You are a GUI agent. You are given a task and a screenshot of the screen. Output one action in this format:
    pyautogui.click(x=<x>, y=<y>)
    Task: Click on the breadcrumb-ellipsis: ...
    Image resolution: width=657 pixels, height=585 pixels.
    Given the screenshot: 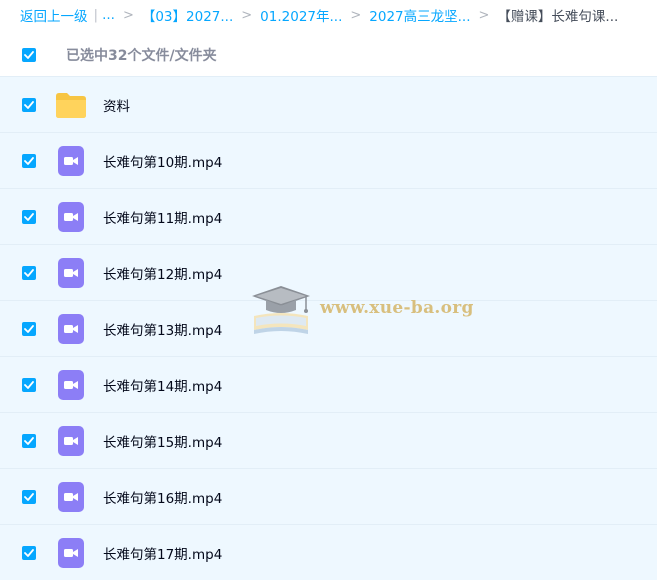 What is the action you would take?
    pyautogui.click(x=108, y=15)
    